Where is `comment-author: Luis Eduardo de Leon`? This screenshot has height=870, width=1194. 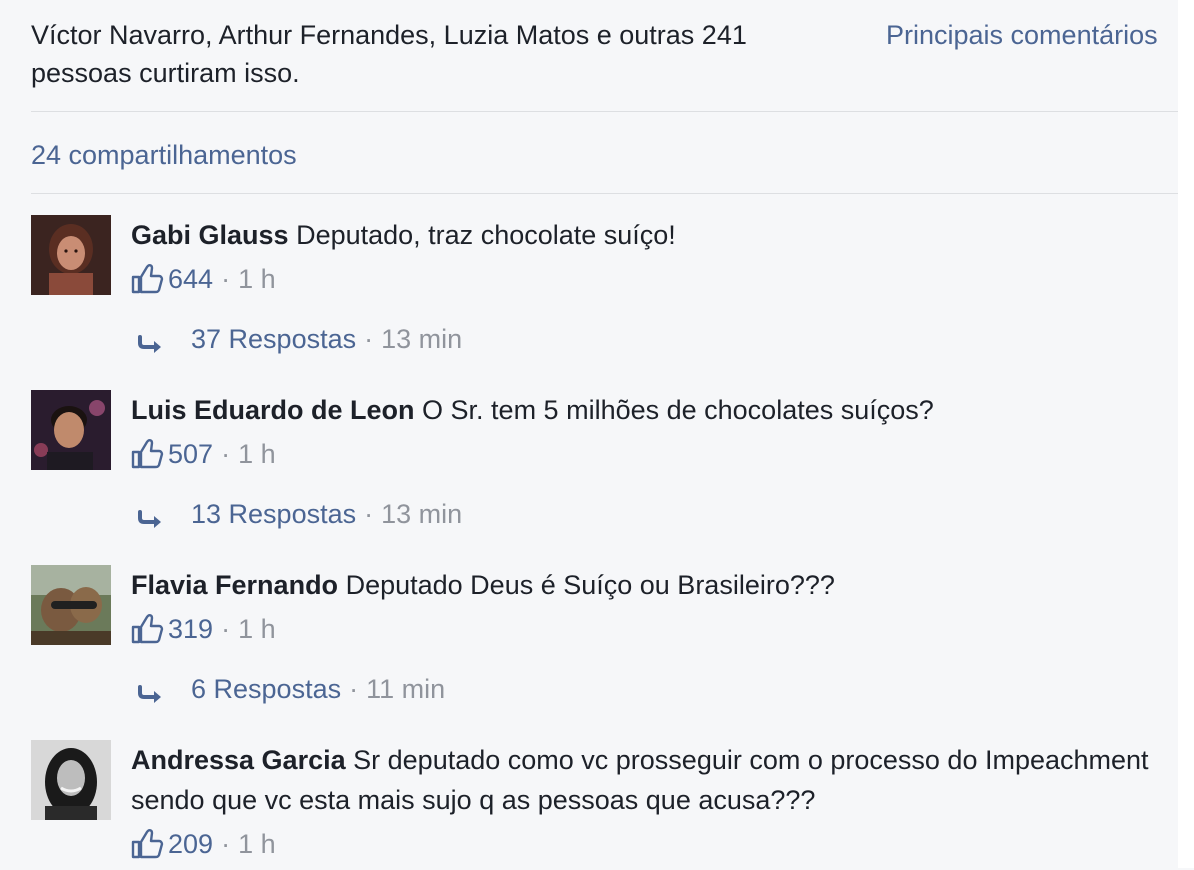
comment-author: Luis Eduardo de Leon is located at coordinates (273, 410).